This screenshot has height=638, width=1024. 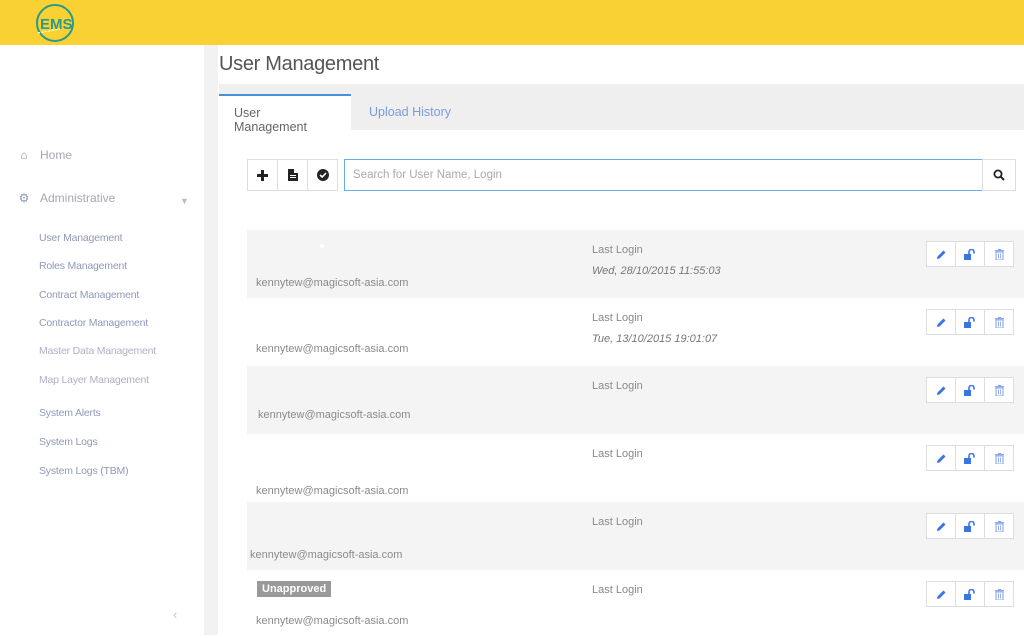 I want to click on file-icon, so click(x=292, y=175).